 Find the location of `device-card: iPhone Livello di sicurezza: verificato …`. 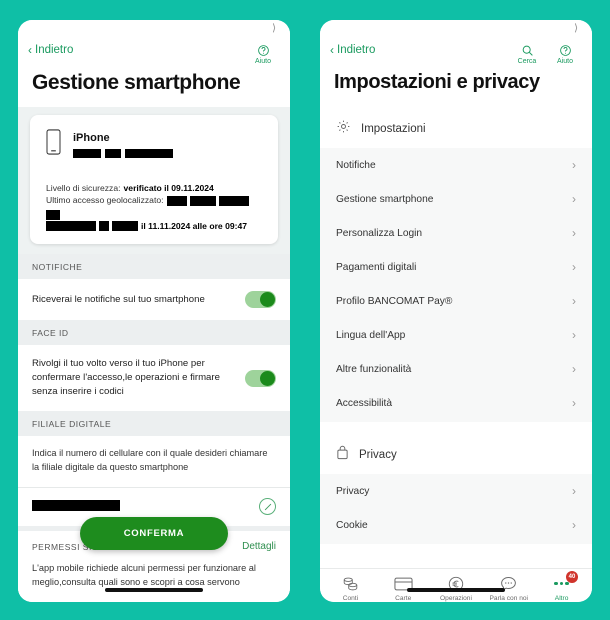

device-card: iPhone Livello di sicurezza: verificato … is located at coordinates (154, 180).